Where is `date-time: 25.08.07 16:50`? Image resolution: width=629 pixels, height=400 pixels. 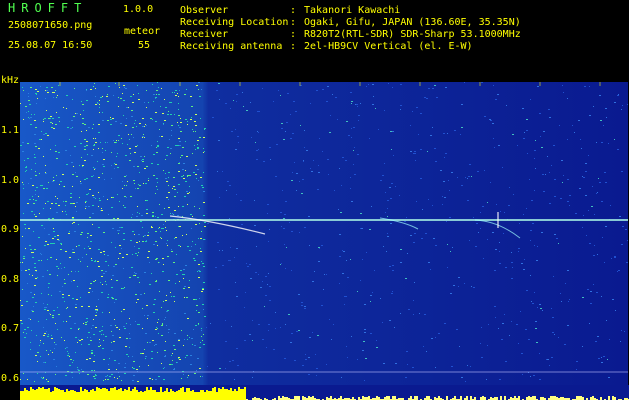 date-time: 25.08.07 16:50 is located at coordinates (50, 45).